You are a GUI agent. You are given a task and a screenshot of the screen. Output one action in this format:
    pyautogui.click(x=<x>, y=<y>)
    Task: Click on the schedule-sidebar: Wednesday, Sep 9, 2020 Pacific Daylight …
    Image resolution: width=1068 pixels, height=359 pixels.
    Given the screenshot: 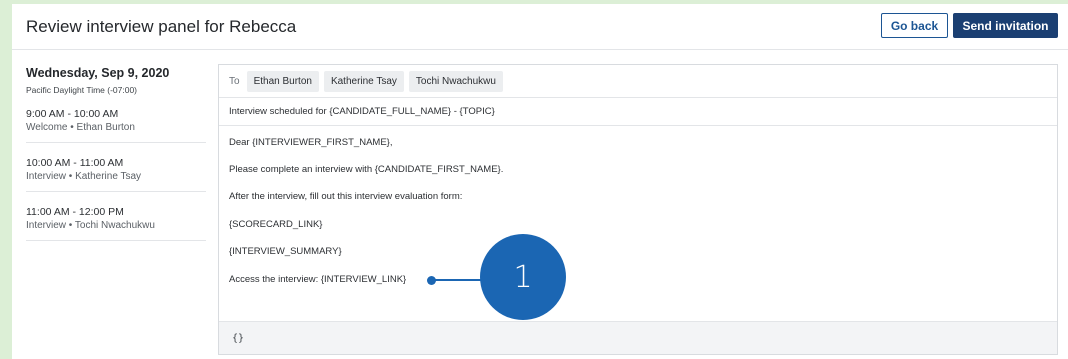 What is the action you would take?
    pyautogui.click(x=116, y=153)
    